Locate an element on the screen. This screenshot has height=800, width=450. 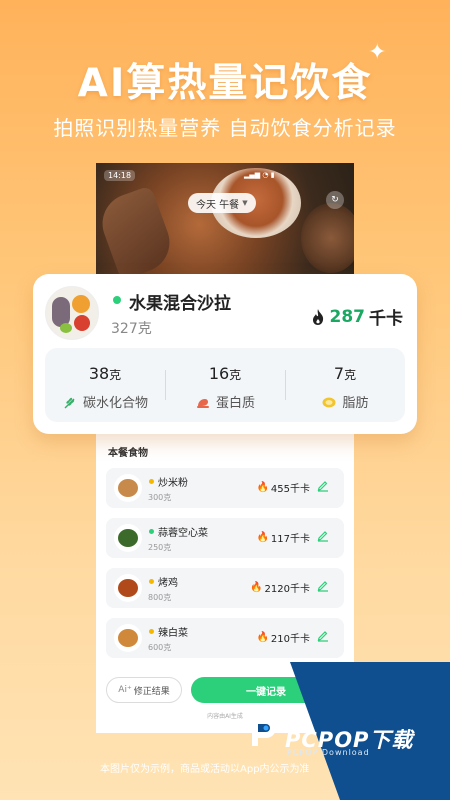
disclaimer: 本图片仅为示例，商品或活动以App内公示为准 is located at coordinates (205, 769).